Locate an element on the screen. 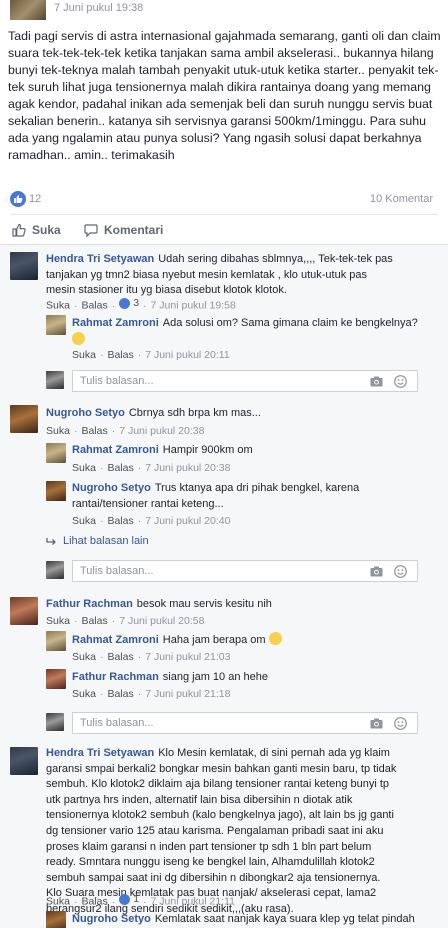  reply-meta: Suka · Balas · 7 Juni pukul 20:38 is located at coordinates (151, 468).